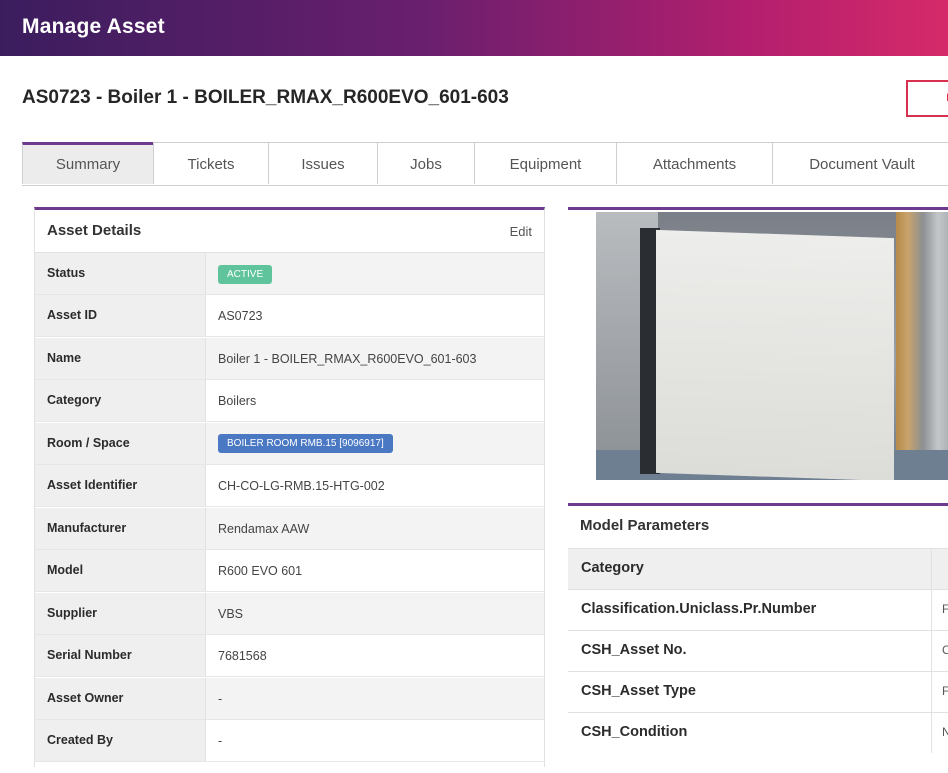 Image resolution: width=948 pixels, height=773 pixels. I want to click on param-key: Classification.Uniclass.Pr.Number, so click(699, 609).